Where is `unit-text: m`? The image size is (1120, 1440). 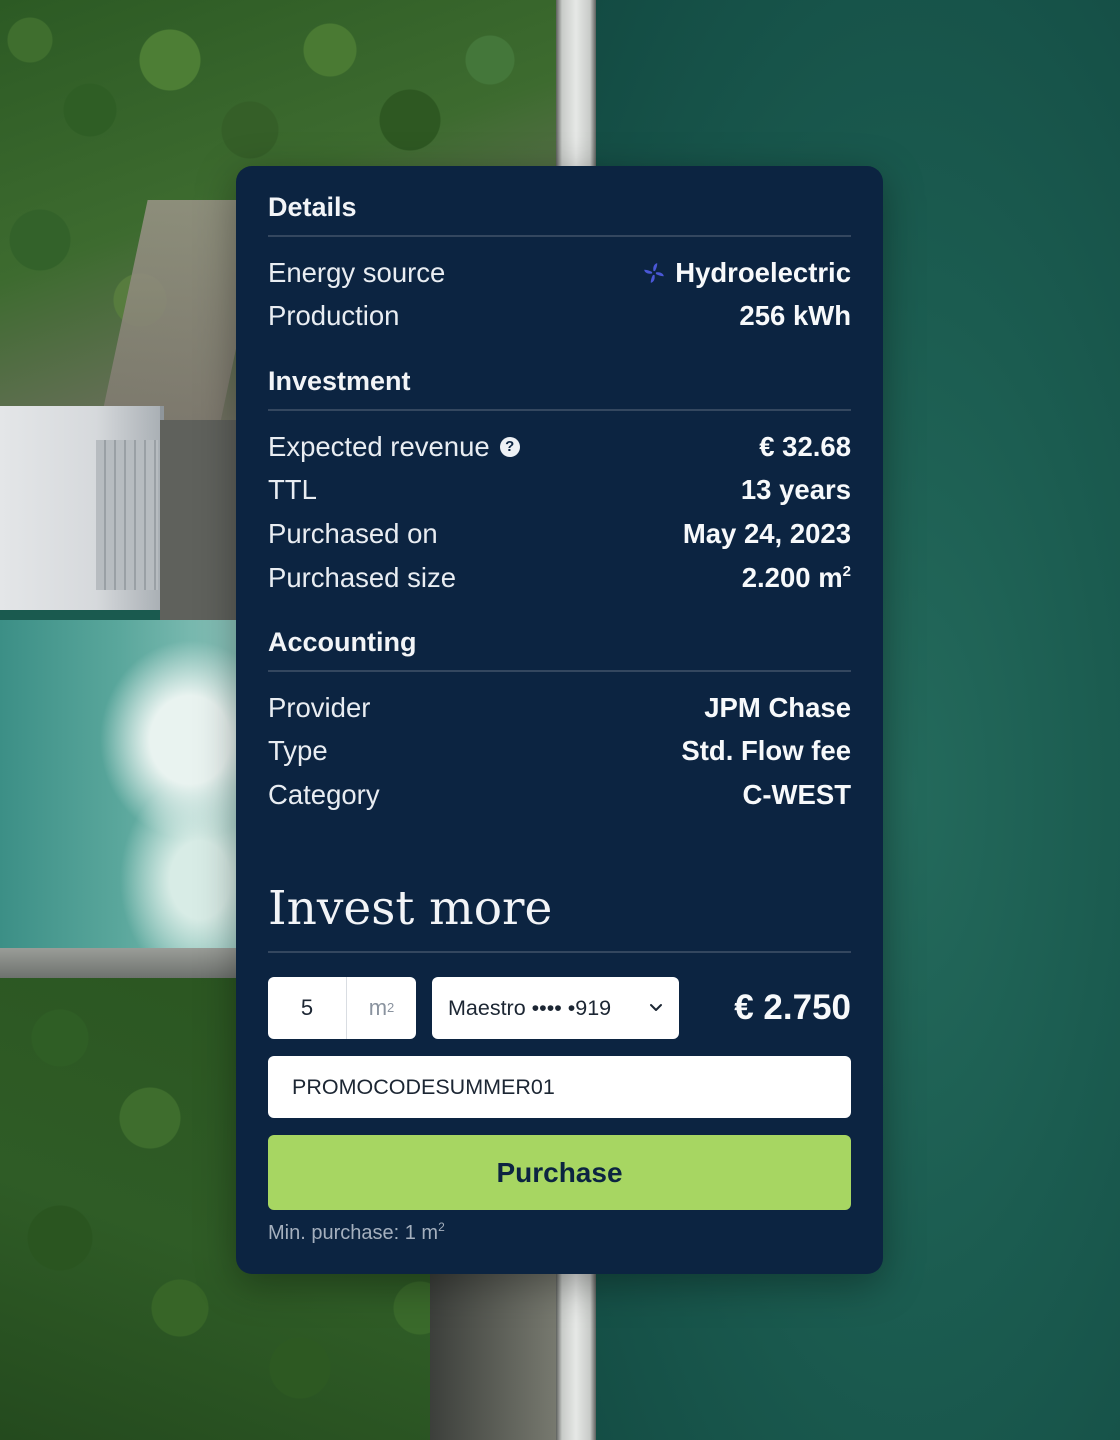 unit-text: m is located at coordinates (378, 1007).